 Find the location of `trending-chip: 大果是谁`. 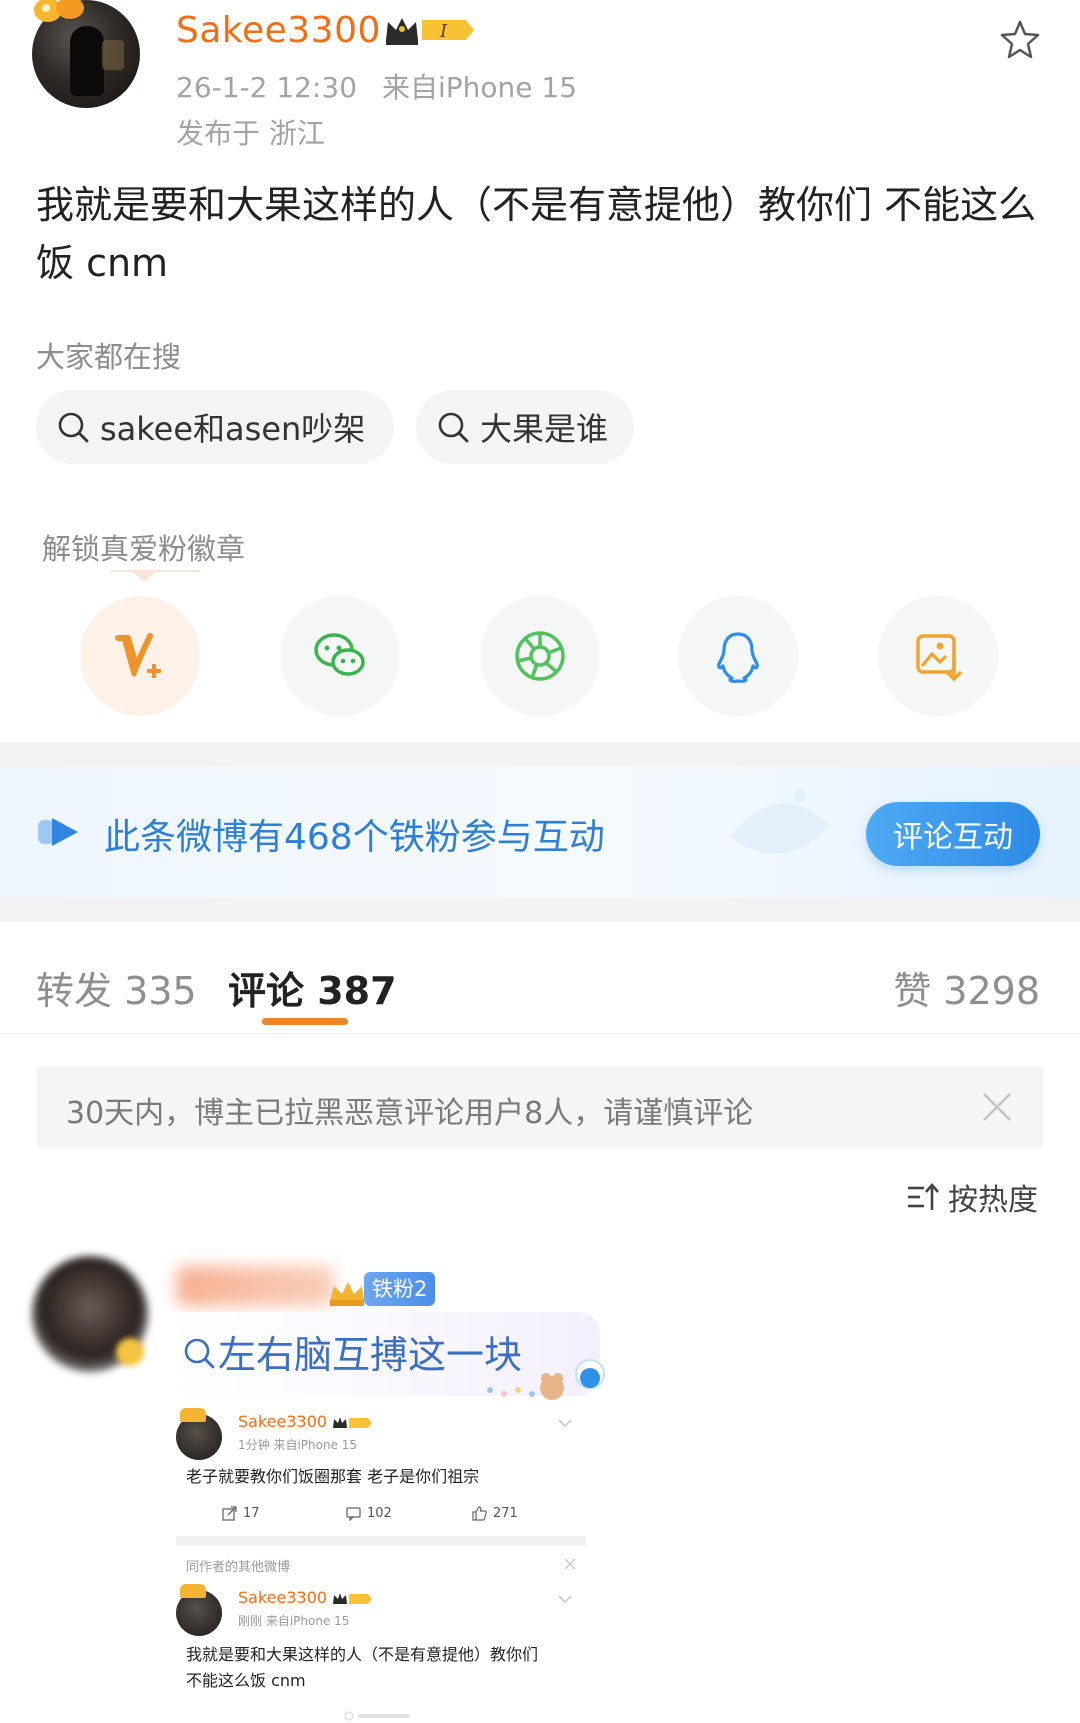

trending-chip: 大果是谁 is located at coordinates (525, 427).